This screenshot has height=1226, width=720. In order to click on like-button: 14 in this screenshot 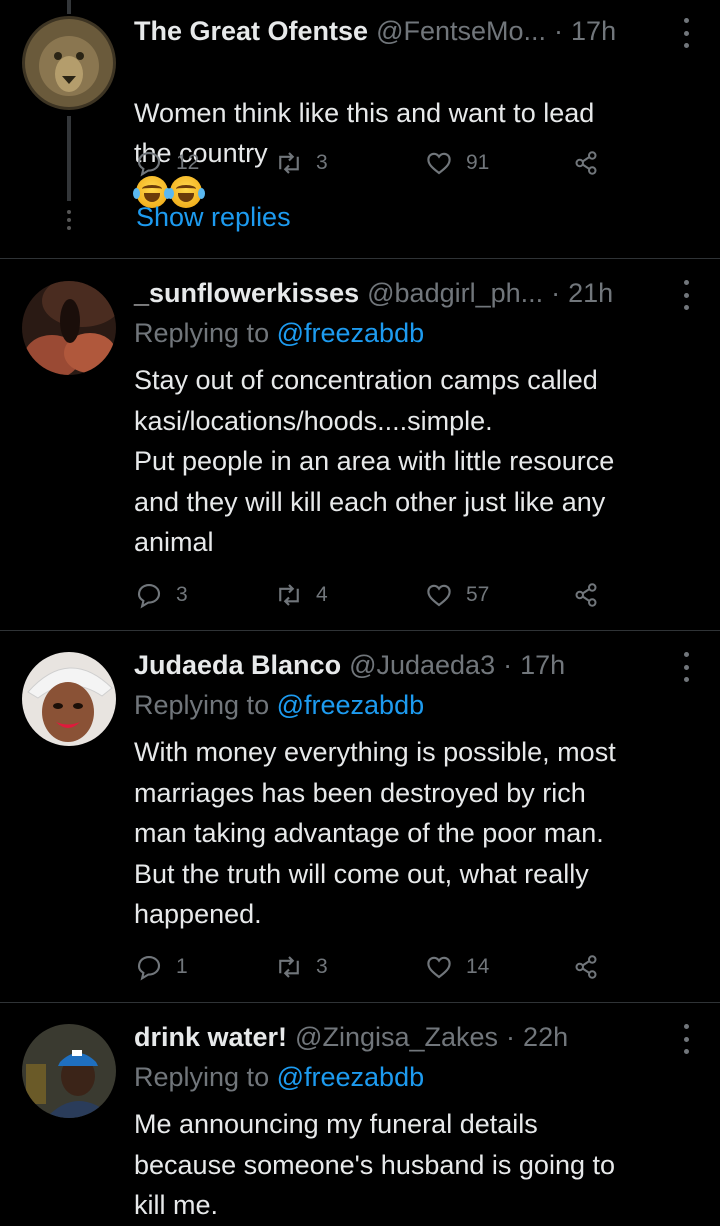, I will do `click(456, 967)`.